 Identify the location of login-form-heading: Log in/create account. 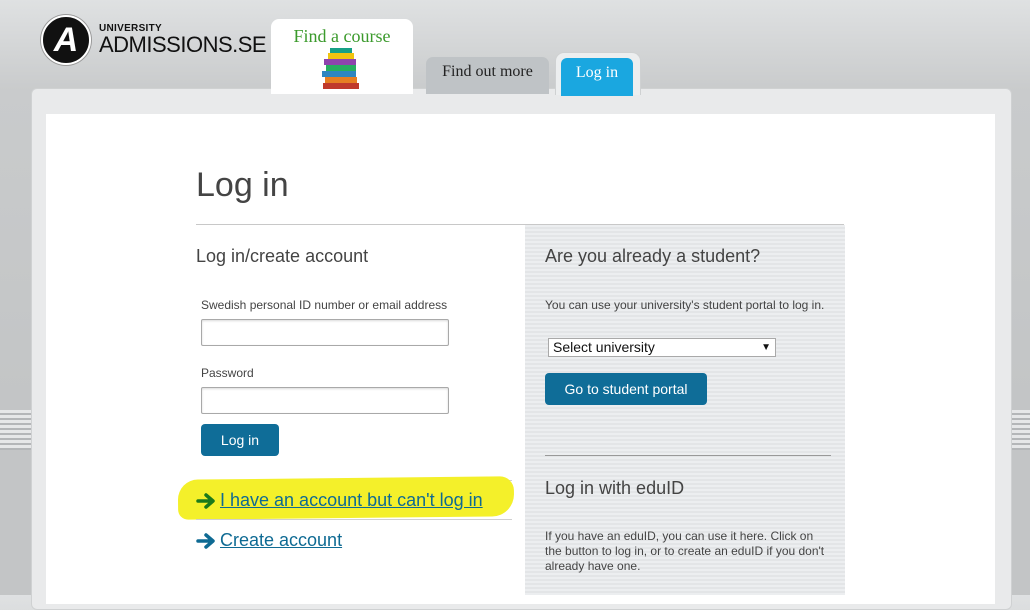
(282, 256).